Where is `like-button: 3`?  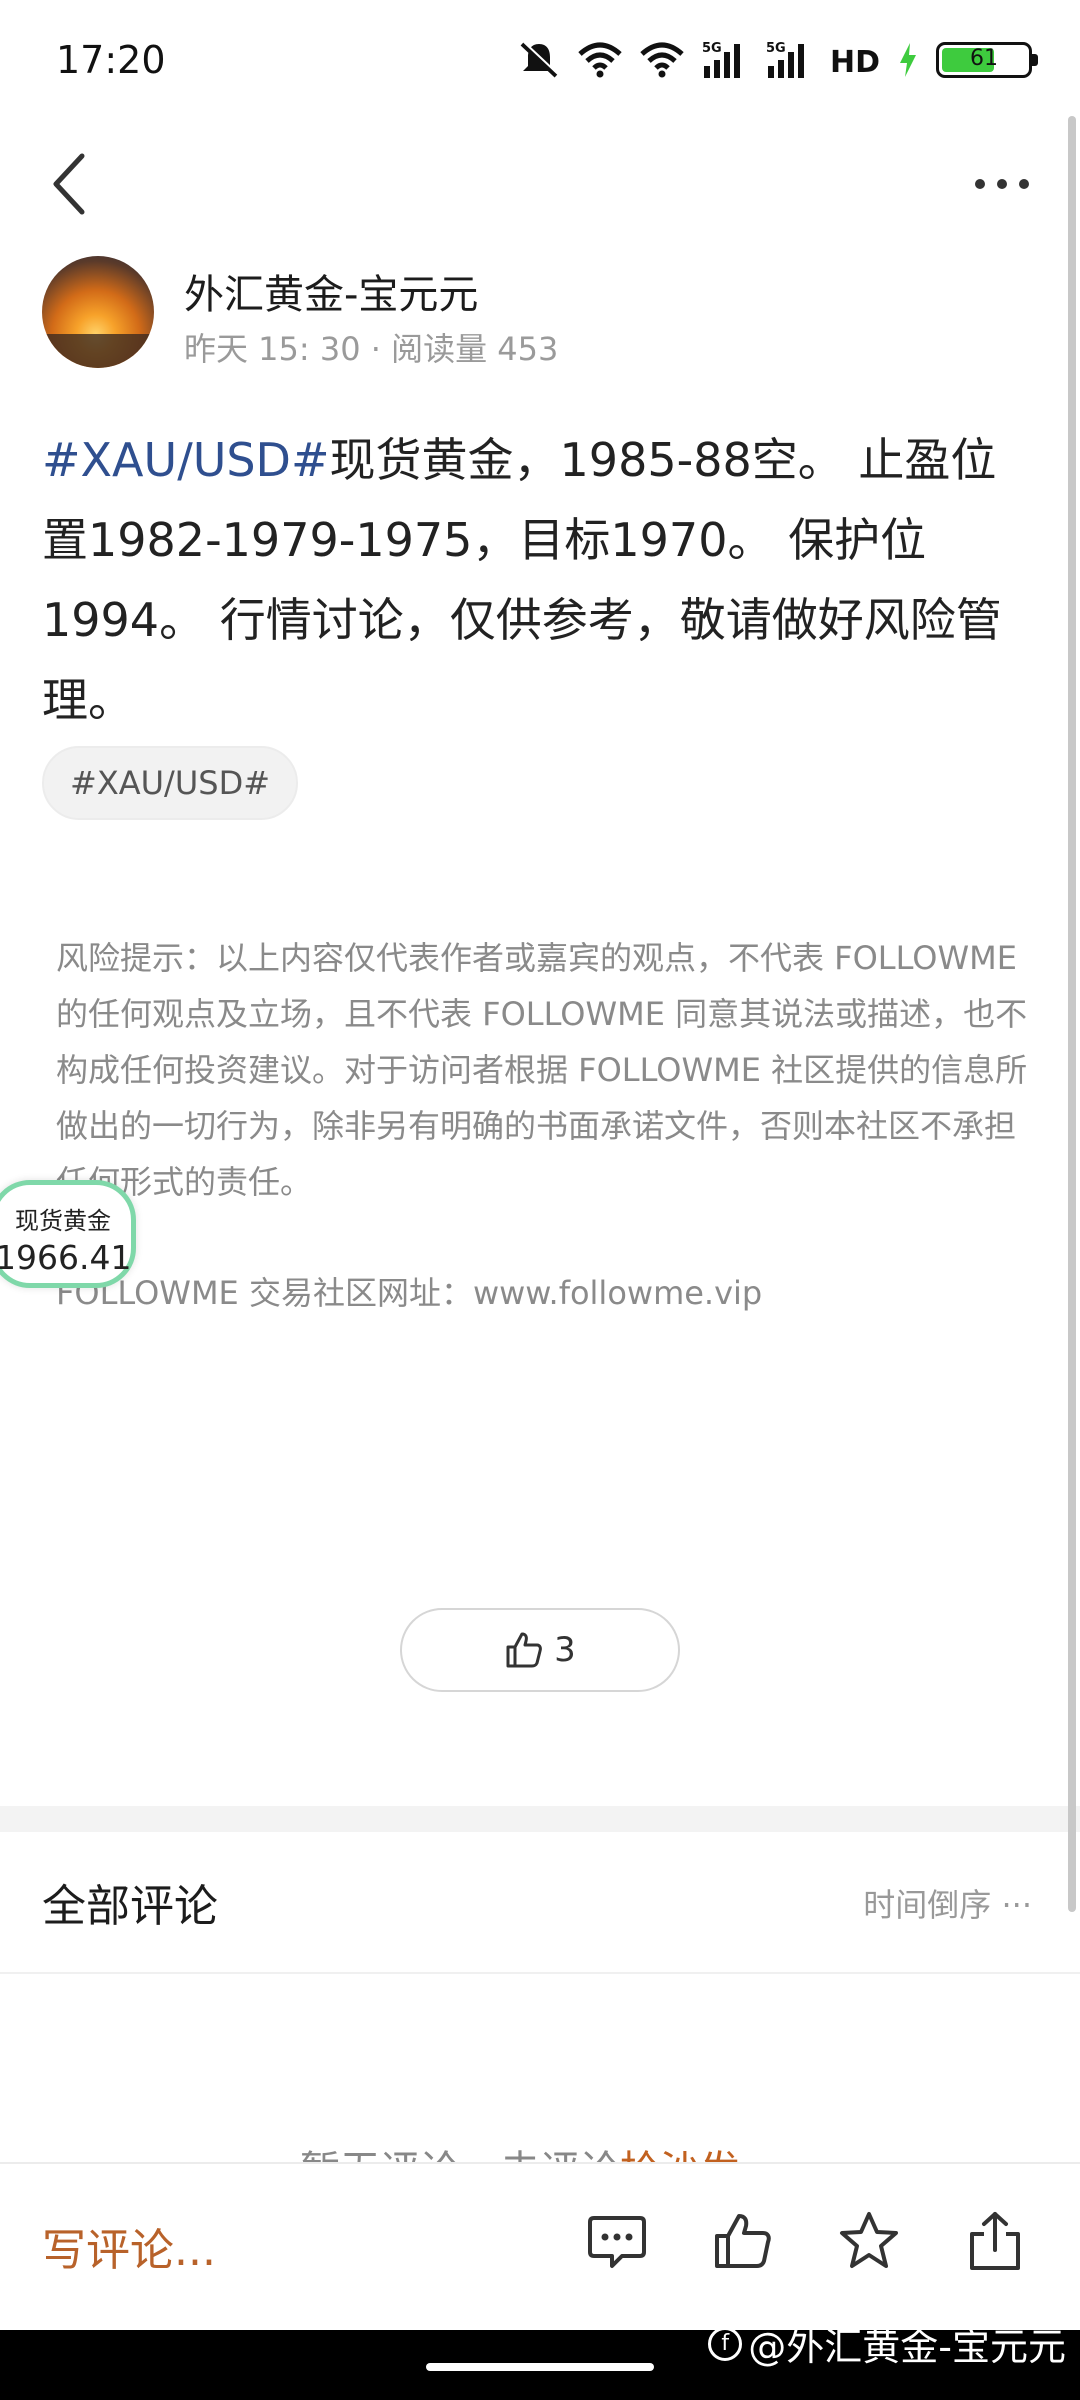 like-button: 3 is located at coordinates (540, 1650).